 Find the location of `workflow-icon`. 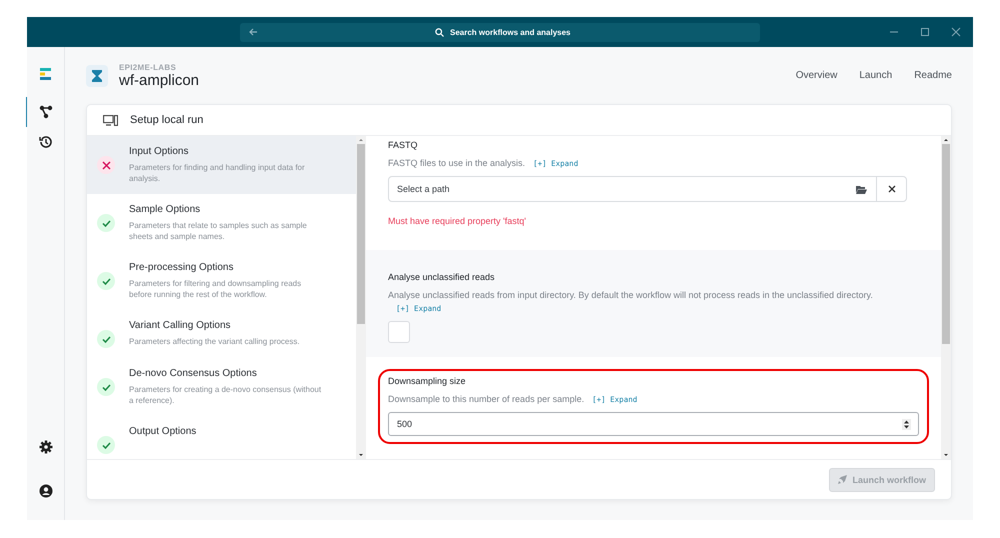

workflow-icon is located at coordinates (46, 112).